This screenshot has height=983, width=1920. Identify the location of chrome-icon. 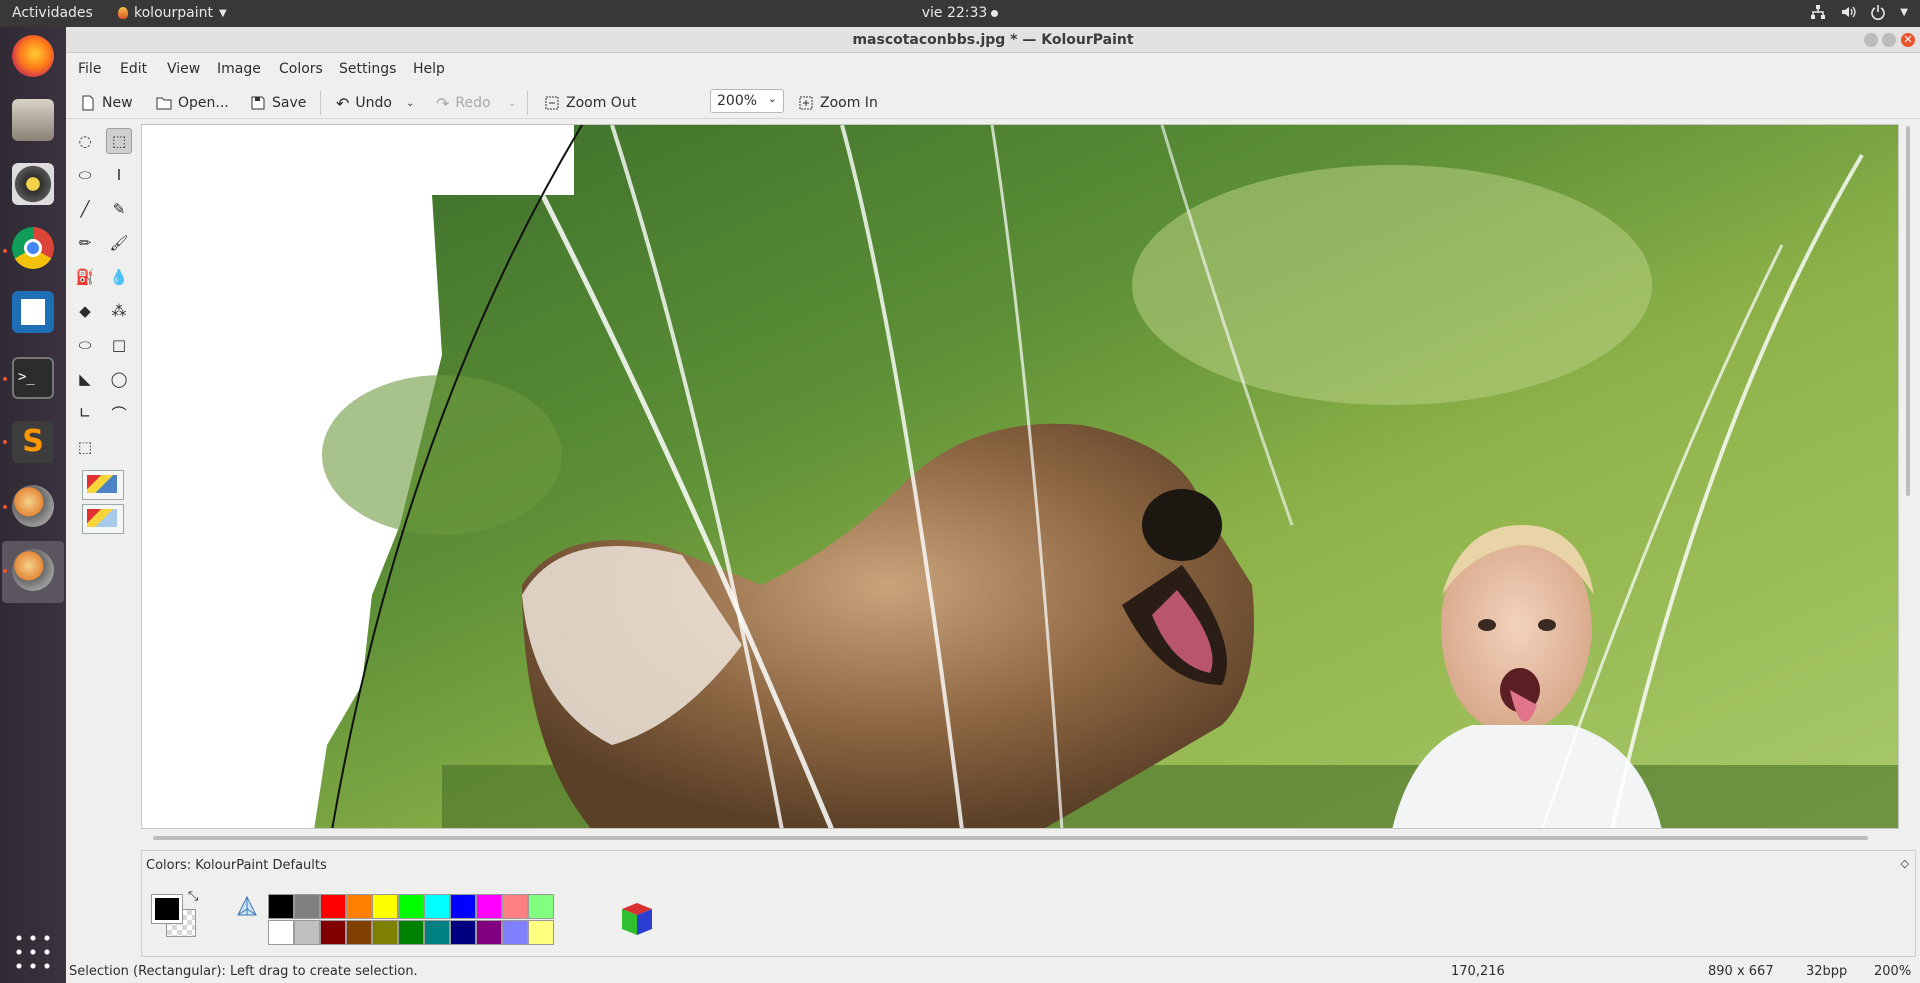
(33, 248).